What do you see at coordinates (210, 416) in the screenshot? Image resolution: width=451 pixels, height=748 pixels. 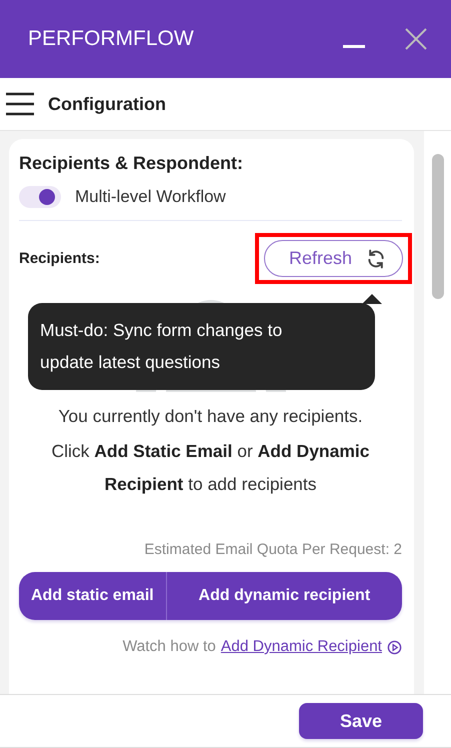 I see `empty-message: You currently don't have any recipients.` at bounding box center [210, 416].